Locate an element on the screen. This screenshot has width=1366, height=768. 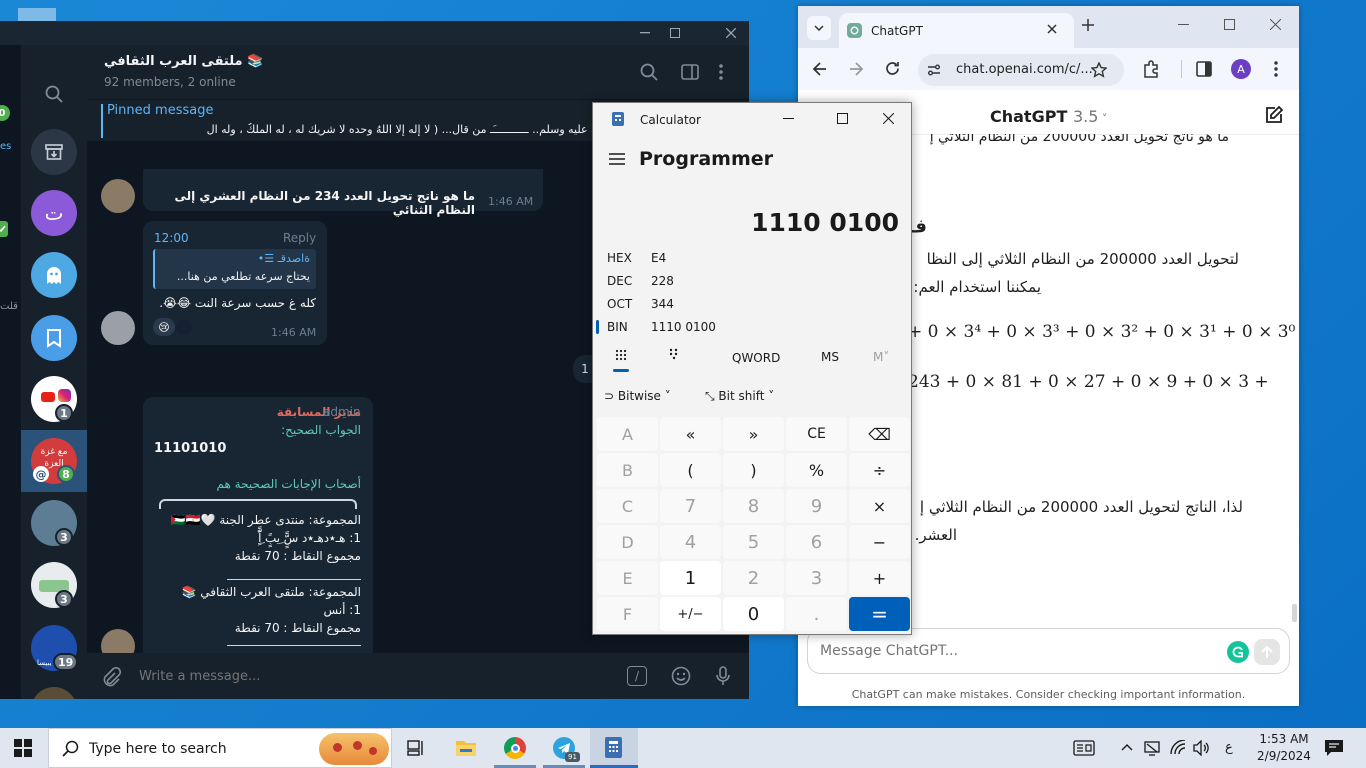
bitwise-dropdown: ⊃ Bitwise ˅ is located at coordinates (637, 396).